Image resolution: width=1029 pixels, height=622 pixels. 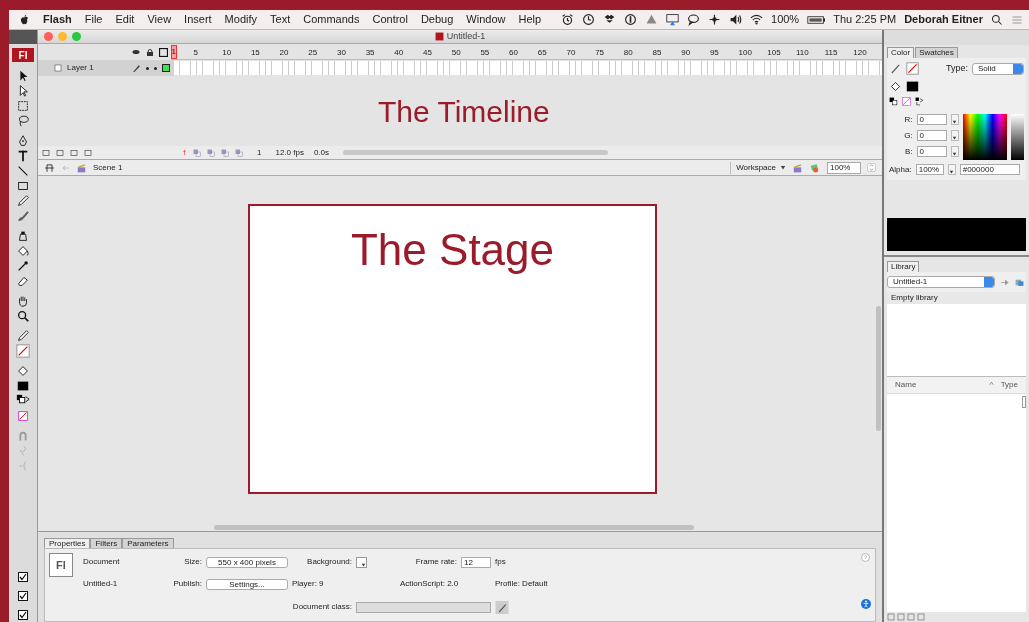 I want to click on layer-name: Layer 1, so click(x=97, y=68).